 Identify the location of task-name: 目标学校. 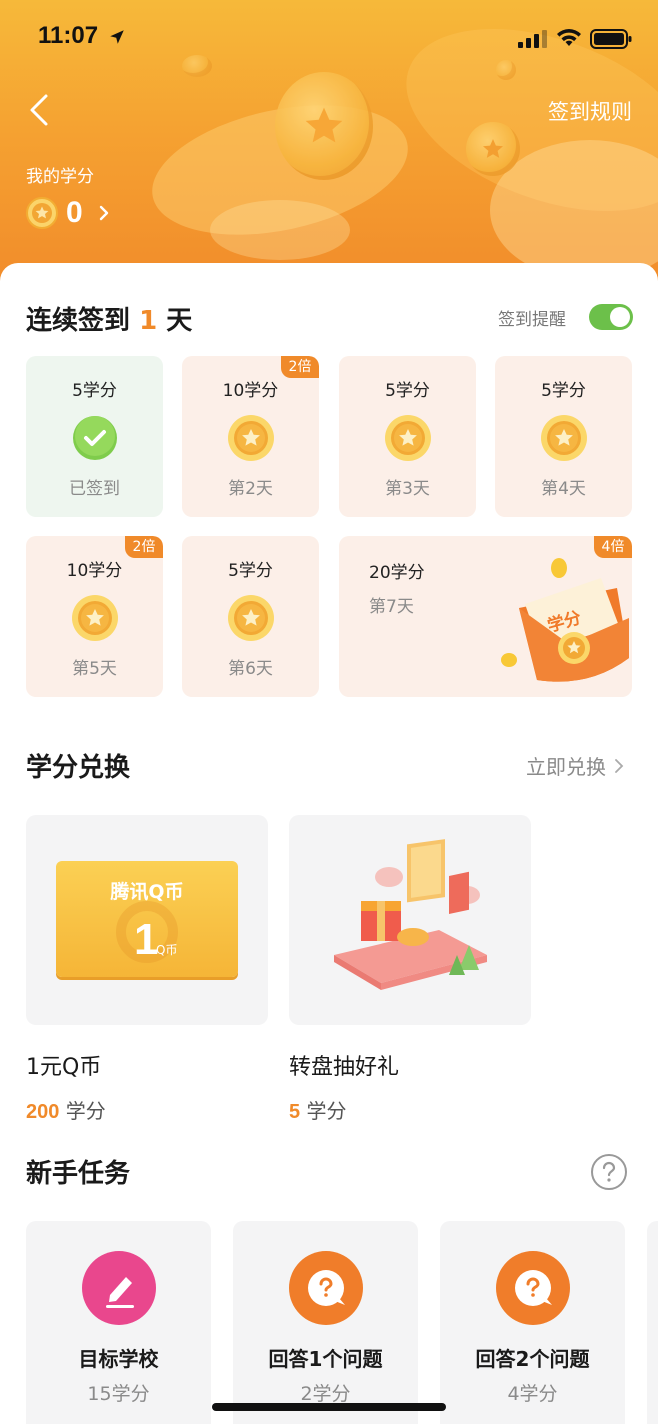
(118, 1359).